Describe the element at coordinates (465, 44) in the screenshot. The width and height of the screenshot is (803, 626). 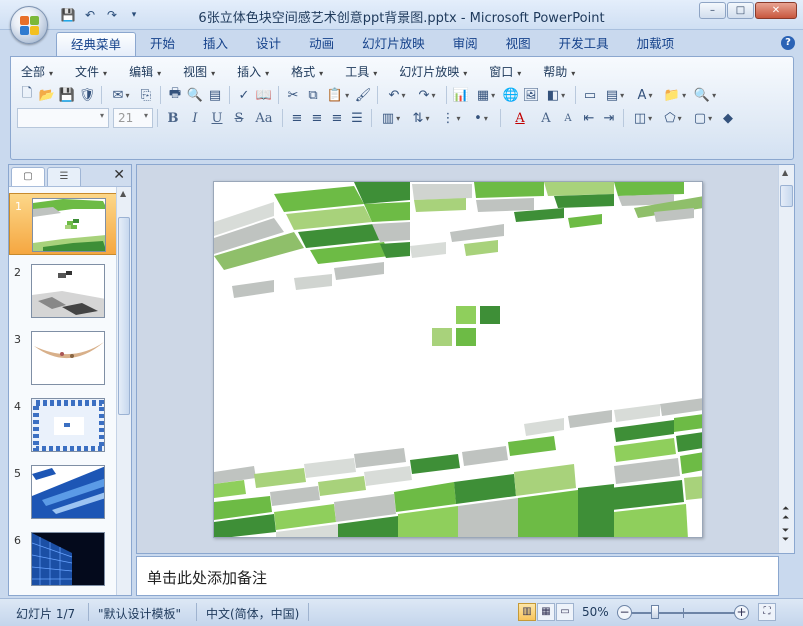
I see `tab-review: 审阅` at that location.